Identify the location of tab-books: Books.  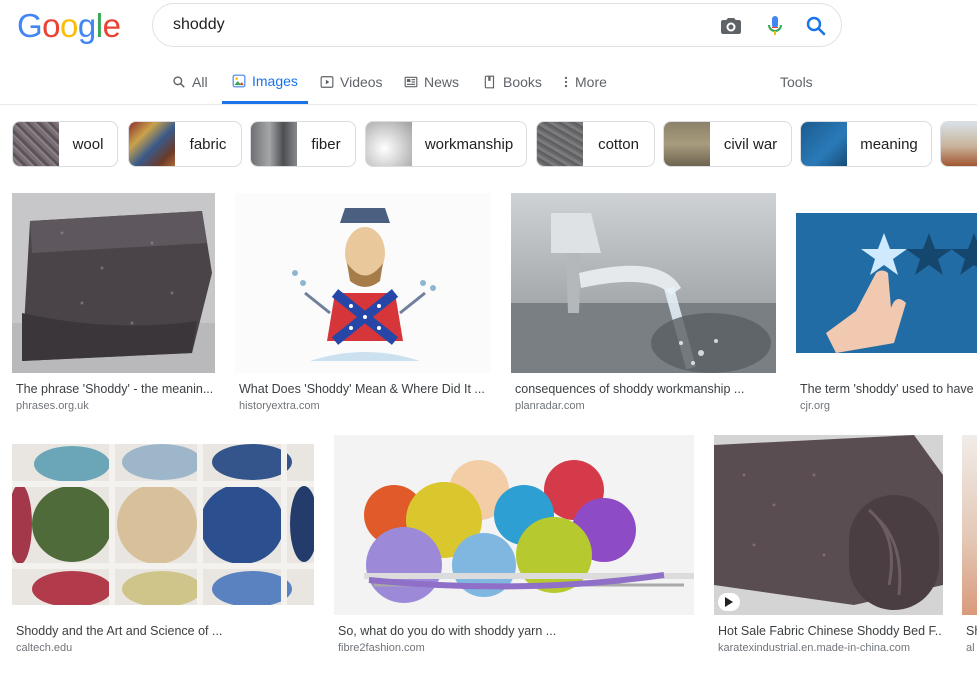
(512, 82).